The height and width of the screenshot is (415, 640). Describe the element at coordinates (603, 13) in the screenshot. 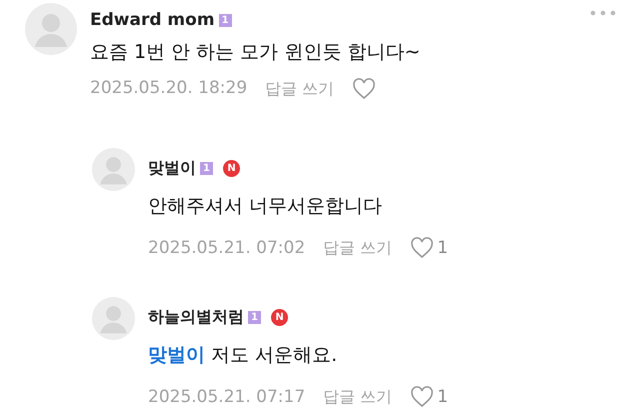

I see `more-icon` at that location.